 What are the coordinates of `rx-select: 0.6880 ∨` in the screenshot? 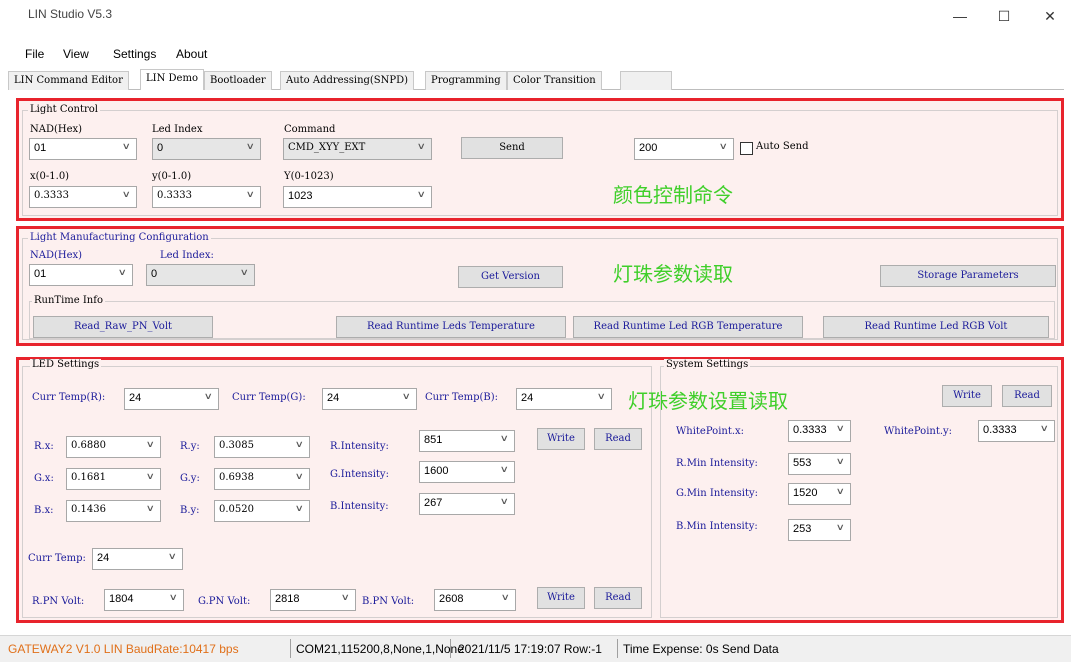 It's located at (113, 447).